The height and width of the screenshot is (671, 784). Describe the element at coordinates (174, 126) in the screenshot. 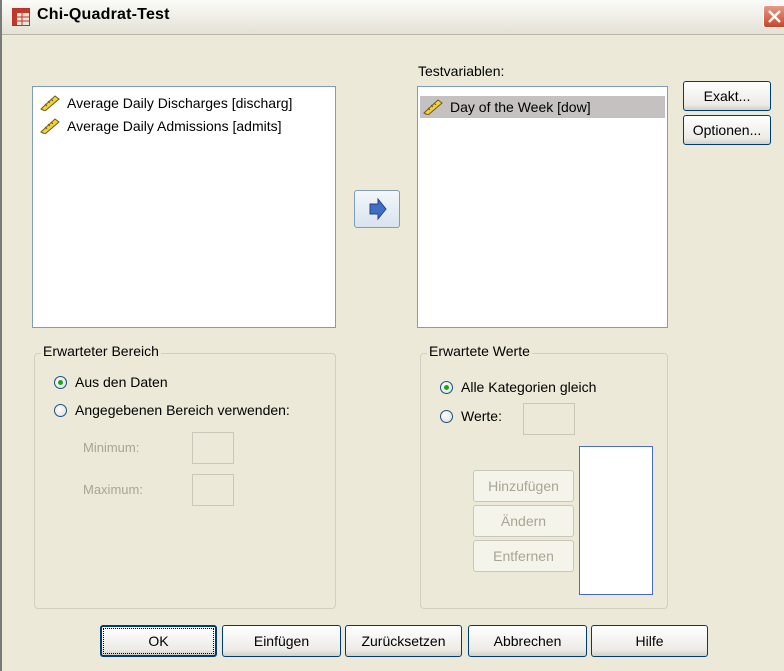

I see `list-item-label: Average Daily Admissions [admits]` at that location.